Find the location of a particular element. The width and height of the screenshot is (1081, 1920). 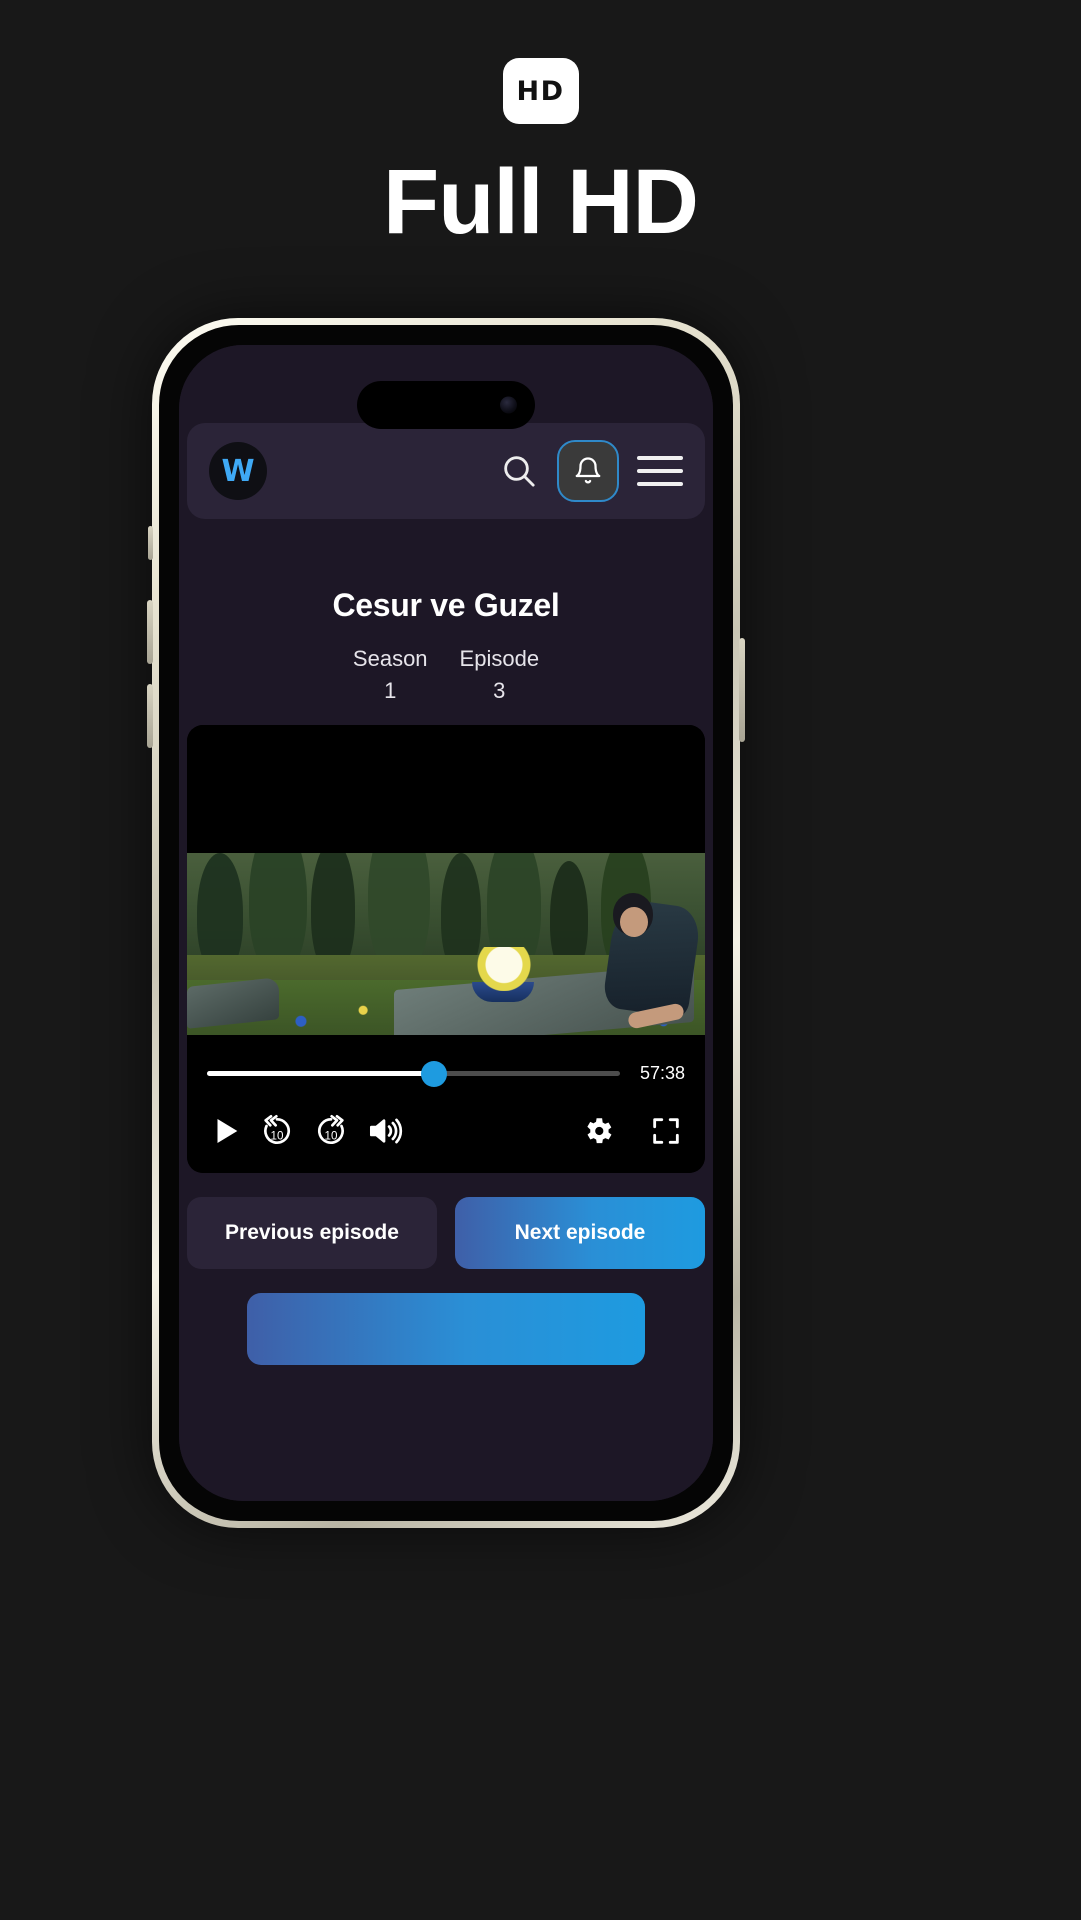

search-button is located at coordinates (519, 471).